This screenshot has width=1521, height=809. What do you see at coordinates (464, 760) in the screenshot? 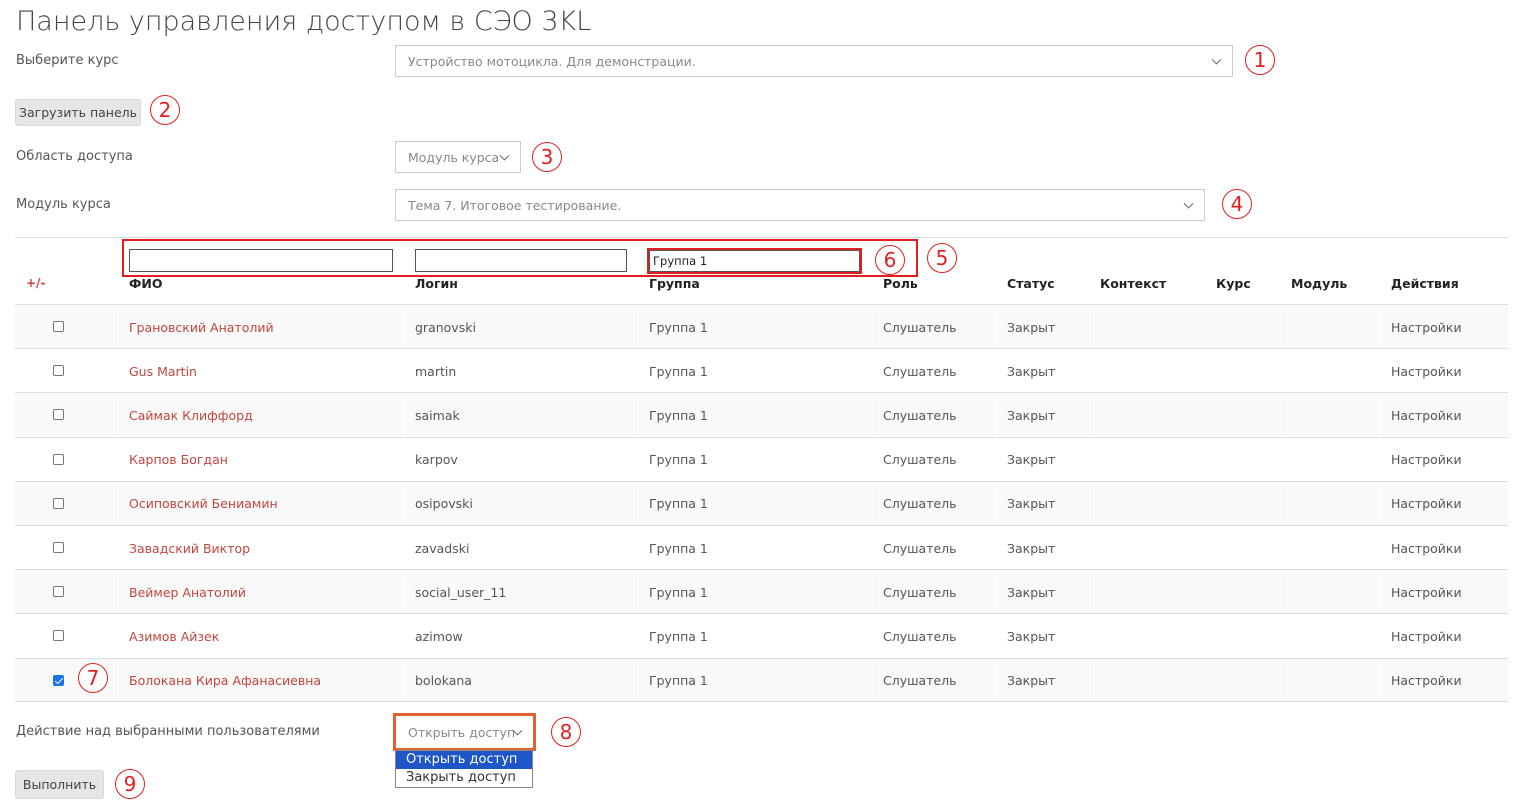
I see `option-open-access: Открыть доступ` at bounding box center [464, 760].